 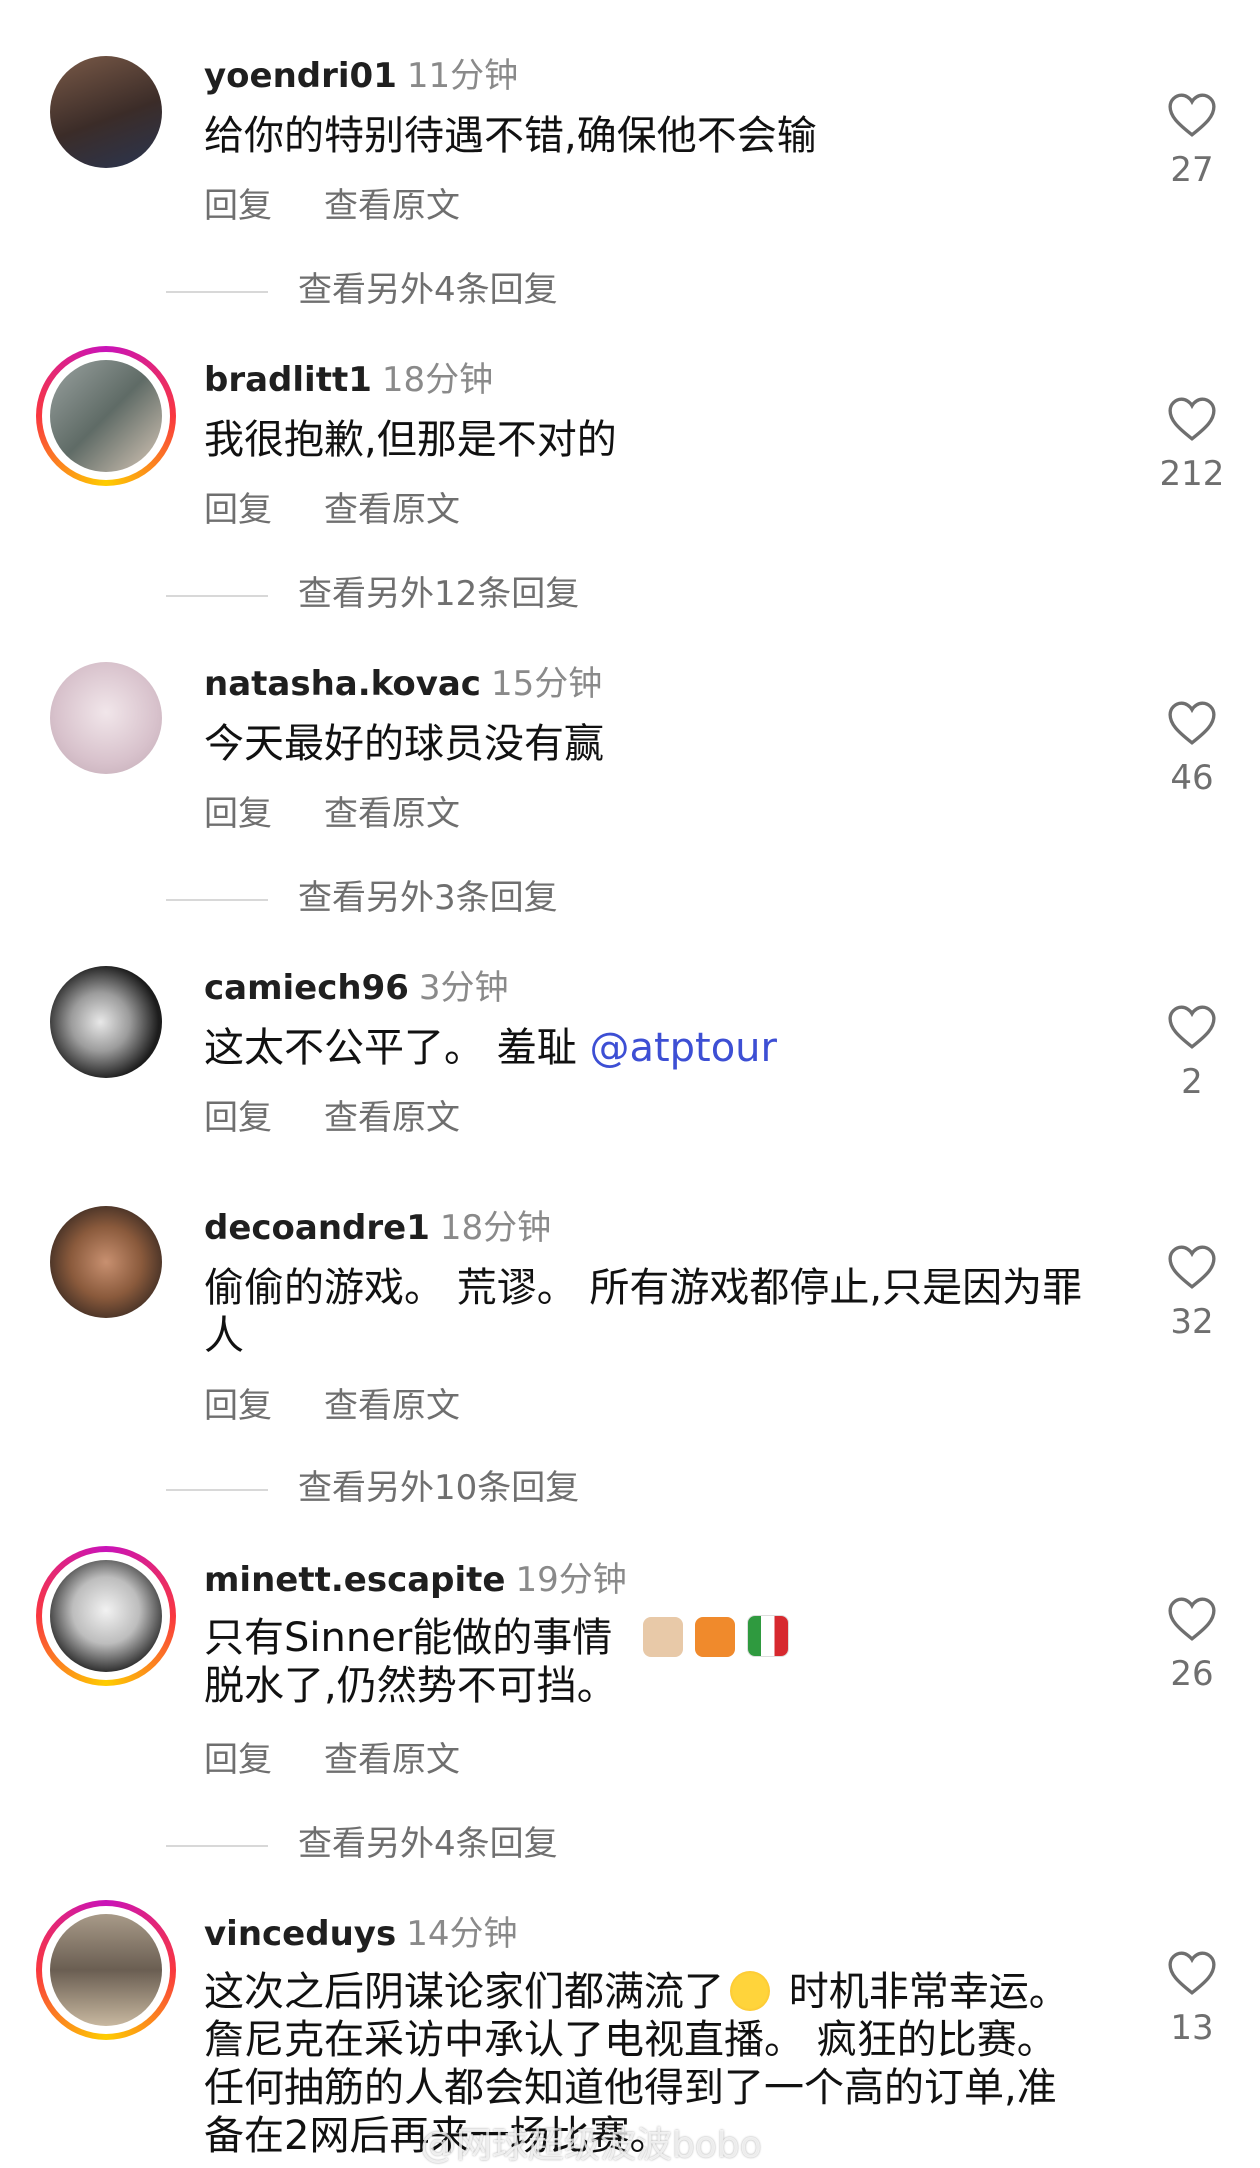 I want to click on comment-text: 今天最好的球员没有赢, so click(x=404, y=744).